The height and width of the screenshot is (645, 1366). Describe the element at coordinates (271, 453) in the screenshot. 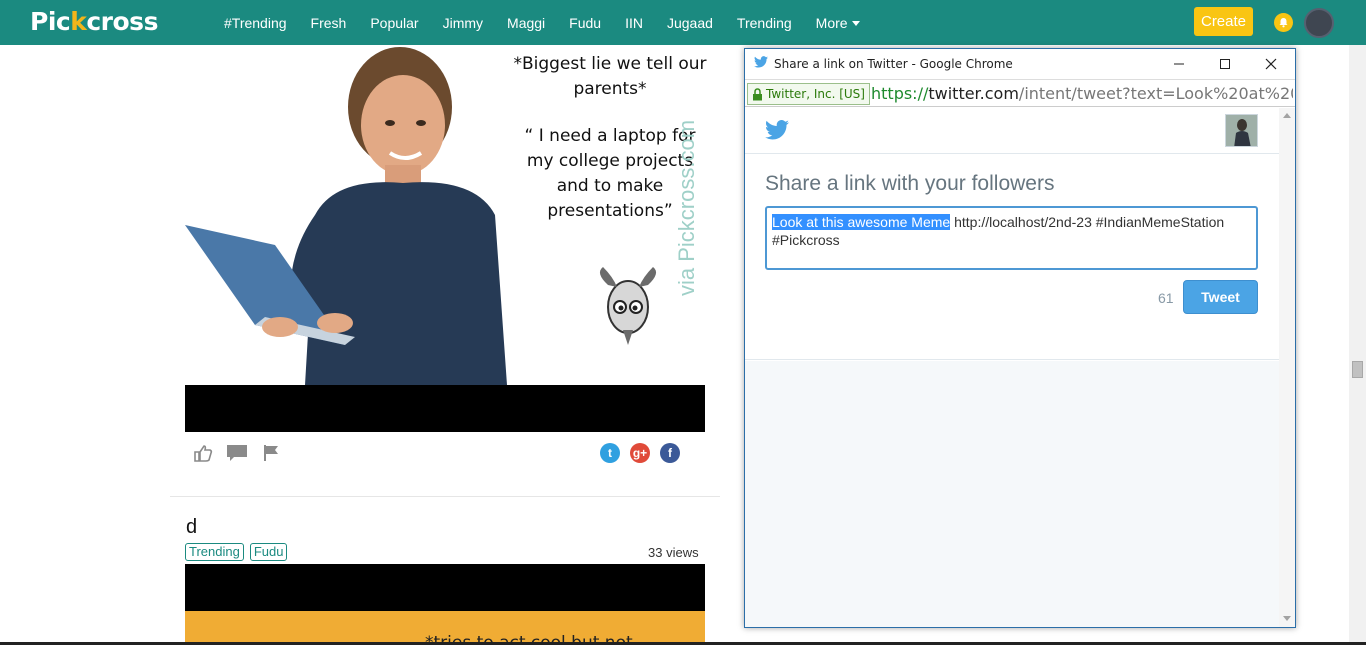

I see `flag-icon` at that location.